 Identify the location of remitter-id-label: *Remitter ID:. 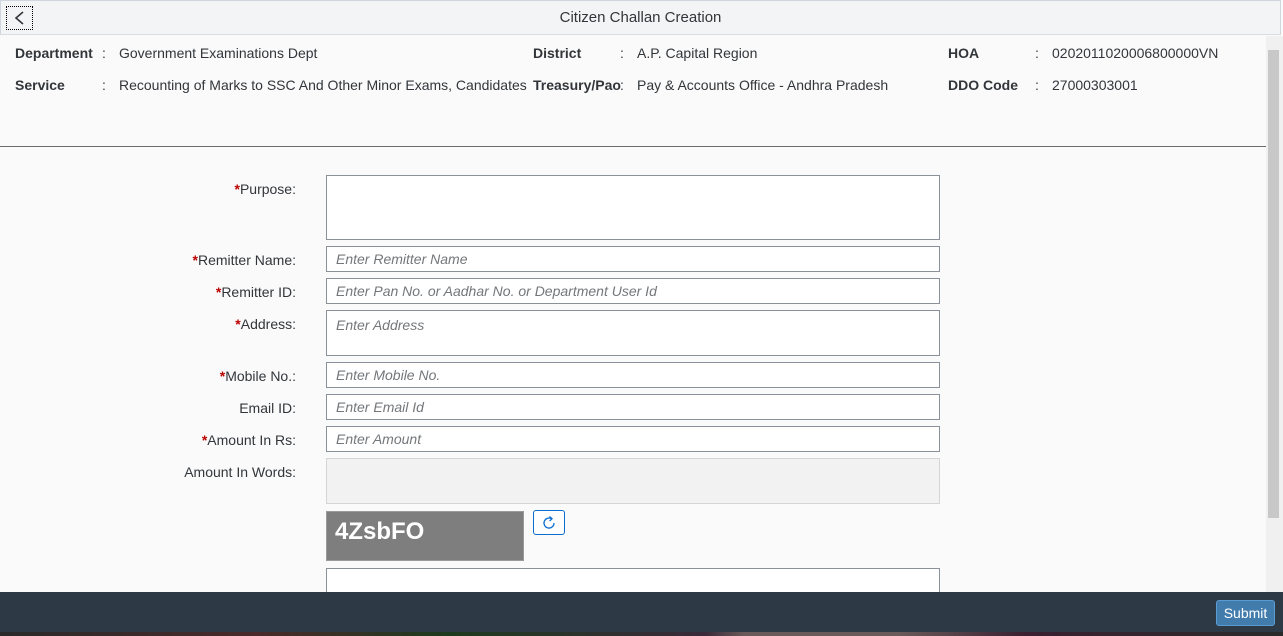
(255, 292).